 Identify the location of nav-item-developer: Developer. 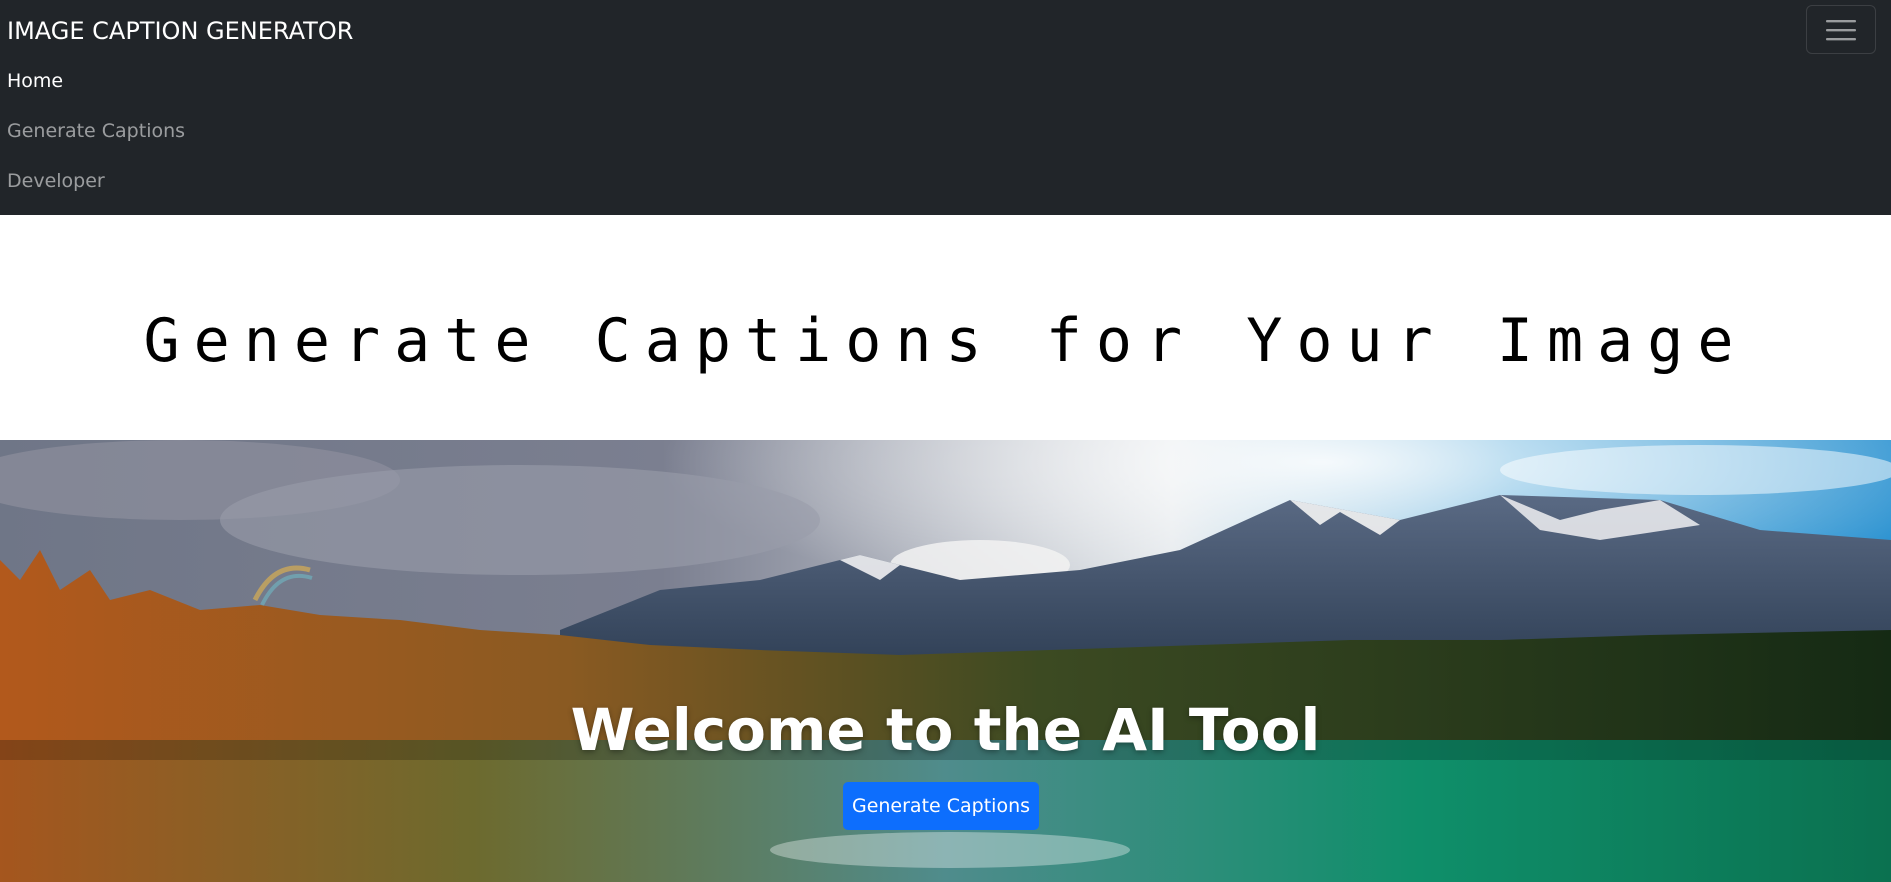
(96, 187).